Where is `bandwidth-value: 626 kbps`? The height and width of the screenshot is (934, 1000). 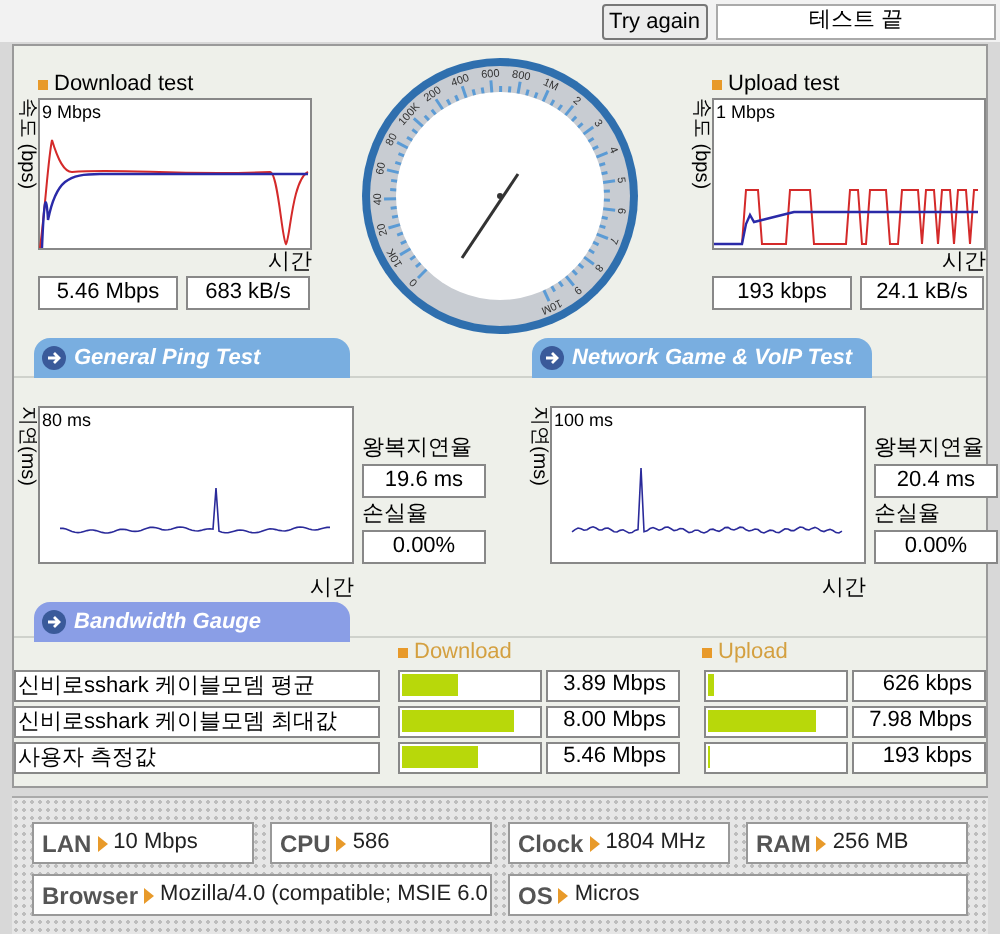
bandwidth-value: 626 kbps is located at coordinates (919, 685).